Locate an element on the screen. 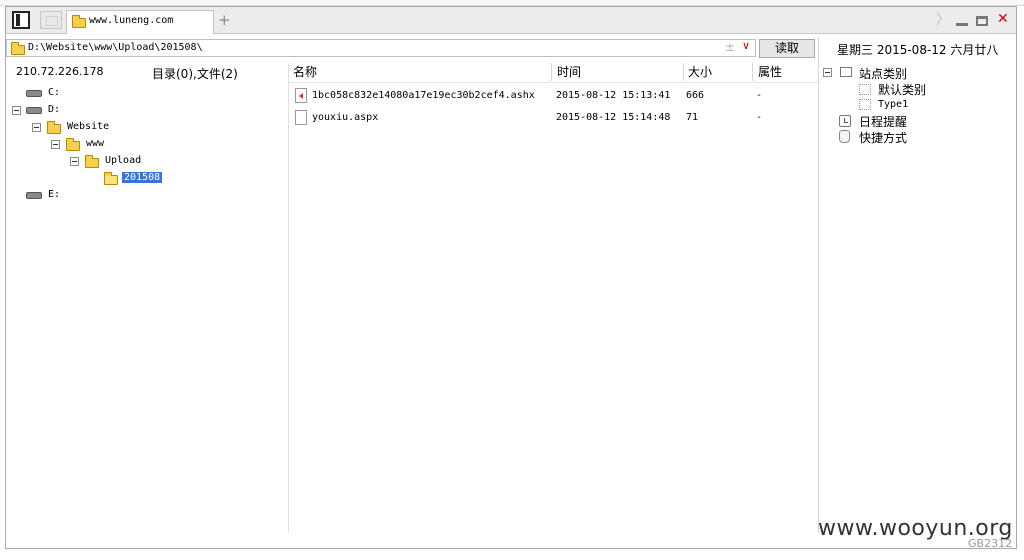  tree-label: C: is located at coordinates (54, 92).